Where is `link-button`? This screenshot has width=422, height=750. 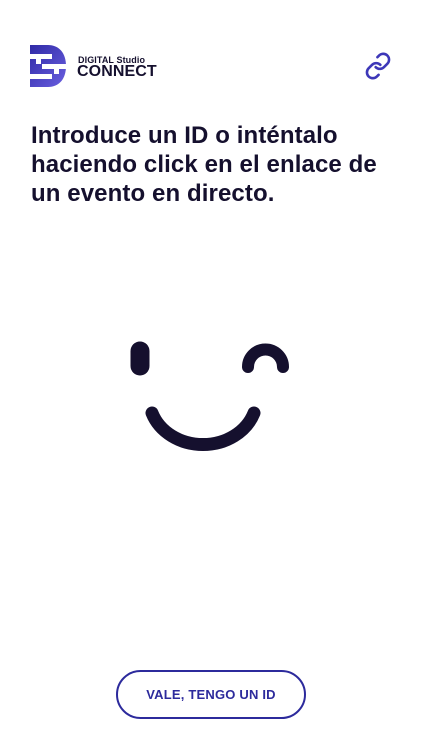
link-button is located at coordinates (378, 66).